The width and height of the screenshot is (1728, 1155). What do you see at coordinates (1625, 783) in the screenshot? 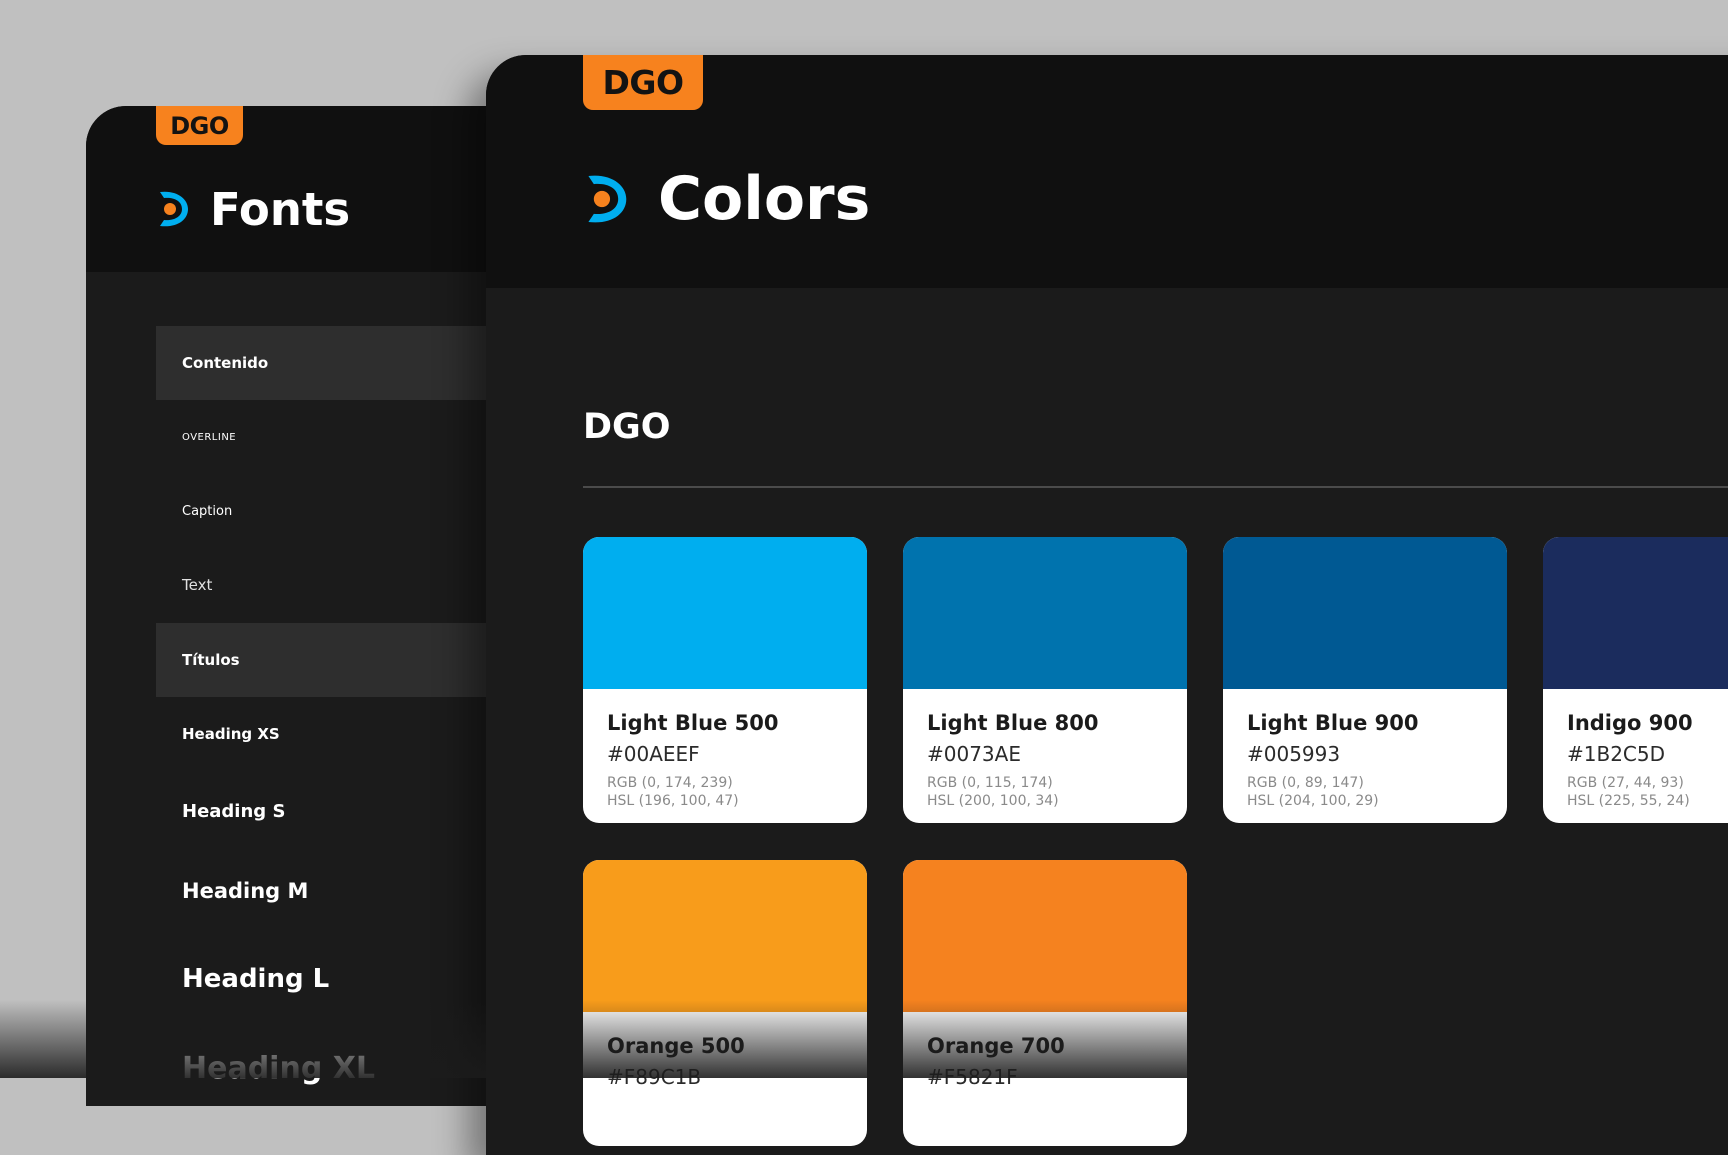
I see `color-rgb: RGB (27, 44, 93)` at bounding box center [1625, 783].